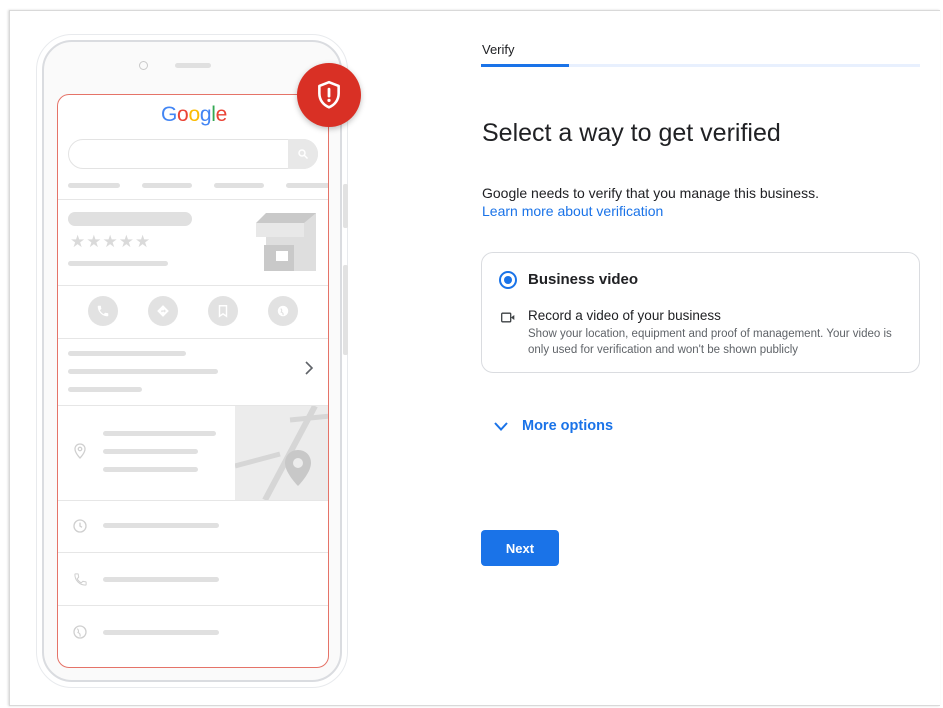  What do you see at coordinates (223, 311) in the screenshot?
I see `bookmark-icon` at bounding box center [223, 311].